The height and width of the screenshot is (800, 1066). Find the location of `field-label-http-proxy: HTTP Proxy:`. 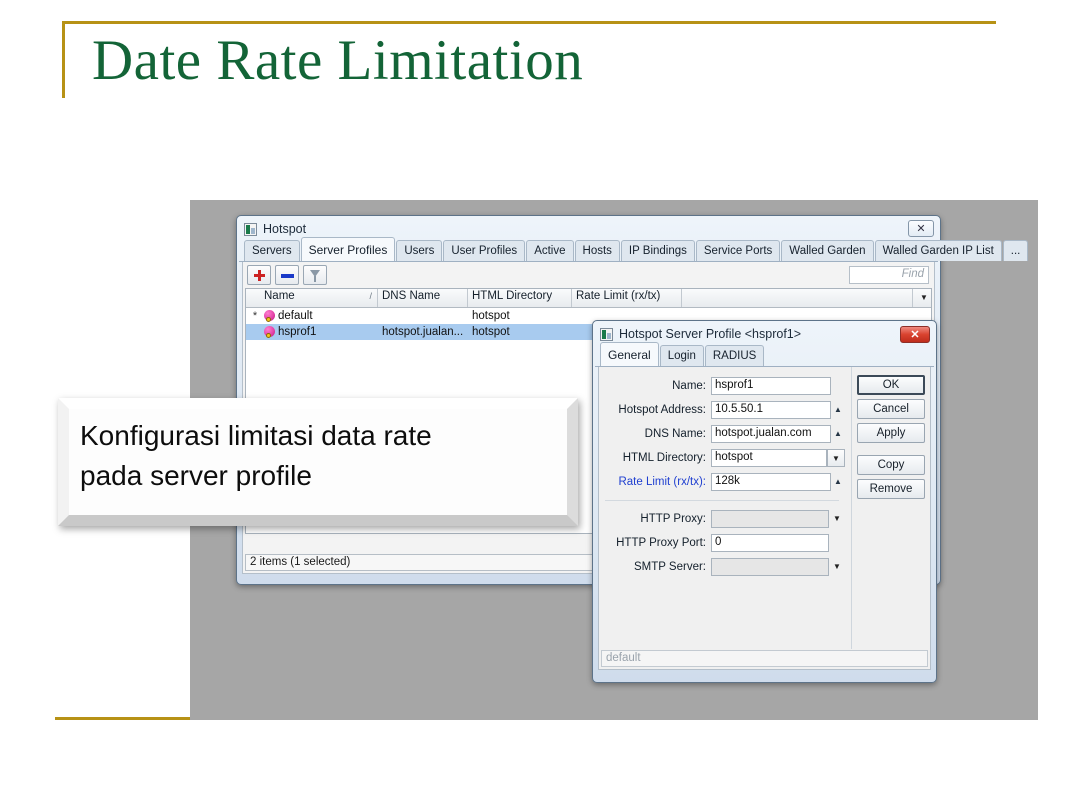

field-label-http-proxy: HTTP Proxy: is located at coordinates (673, 519).